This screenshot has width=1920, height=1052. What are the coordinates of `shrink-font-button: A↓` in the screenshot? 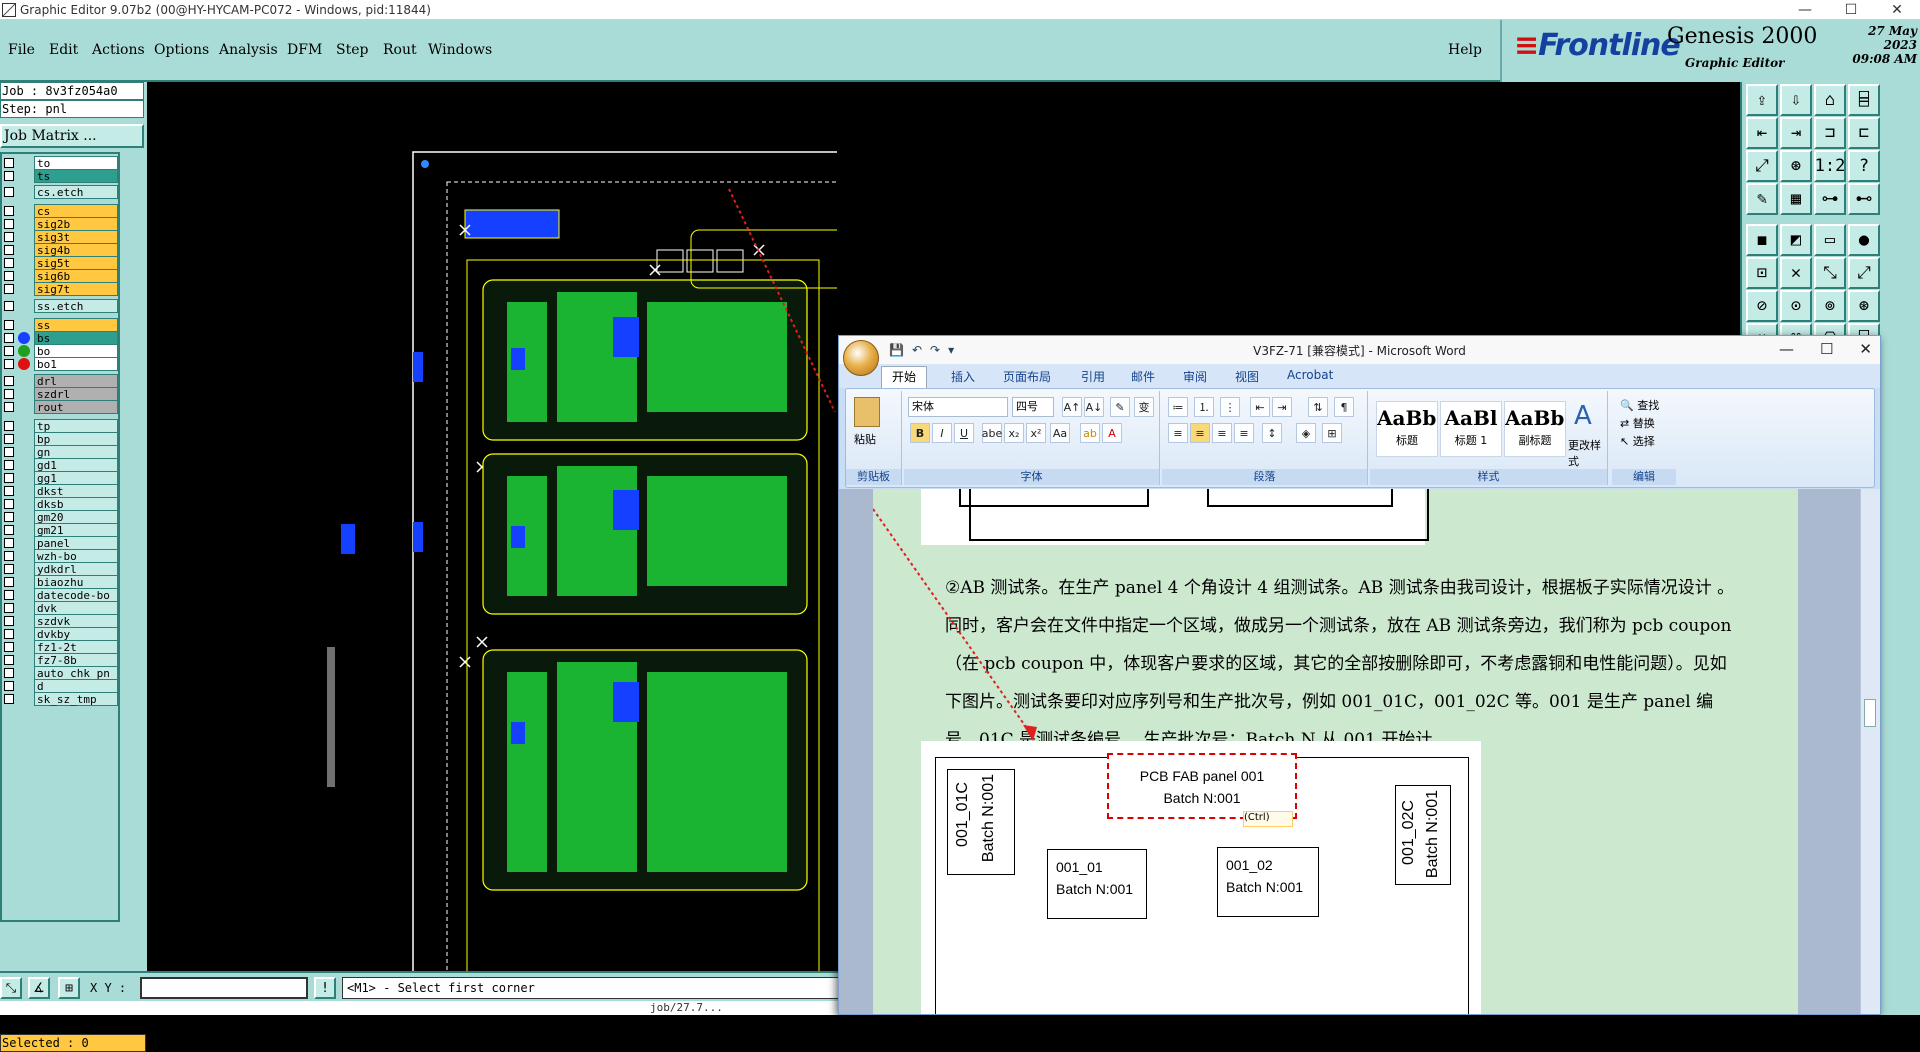 It's located at (1094, 407).